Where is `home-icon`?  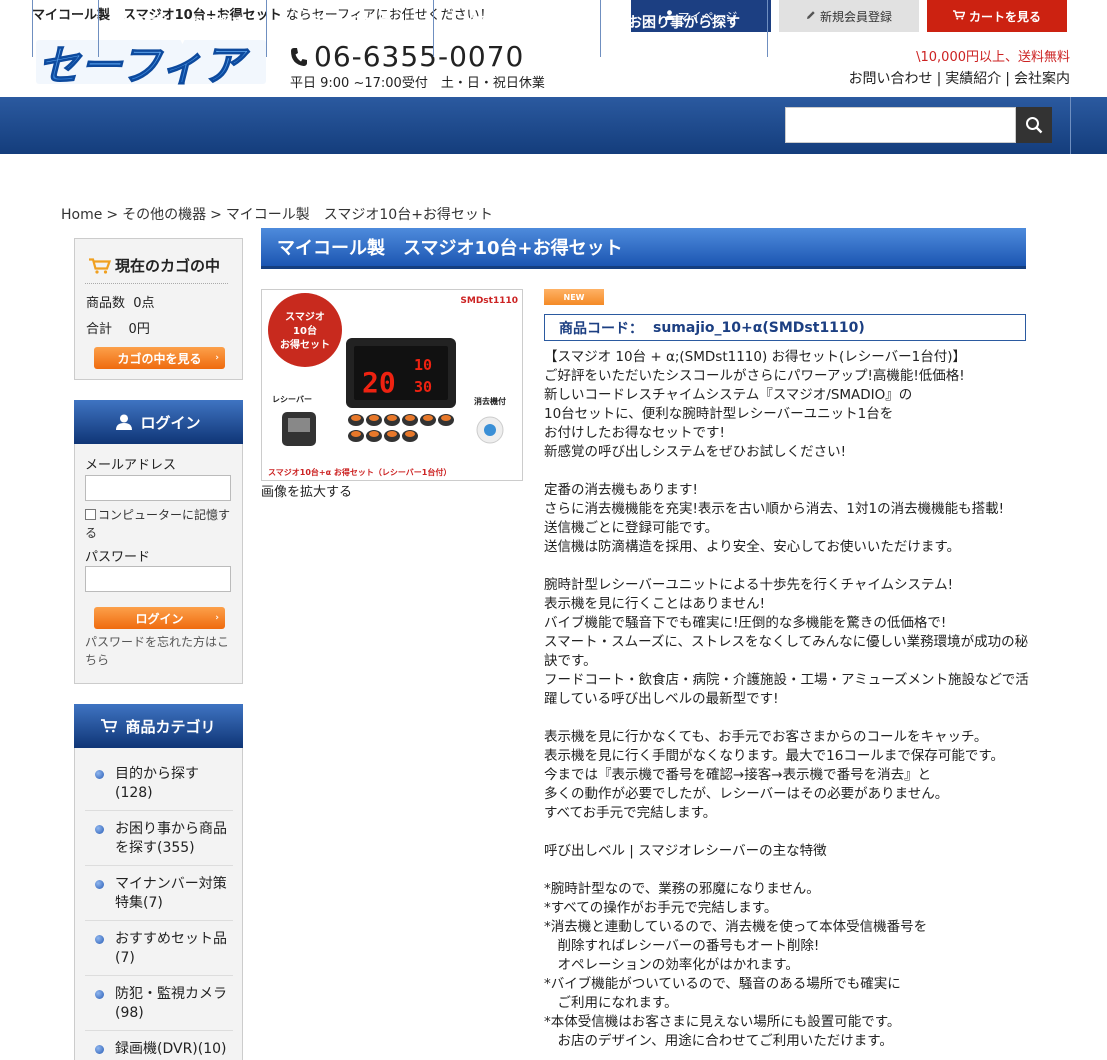 home-icon is located at coordinates (65, 28).